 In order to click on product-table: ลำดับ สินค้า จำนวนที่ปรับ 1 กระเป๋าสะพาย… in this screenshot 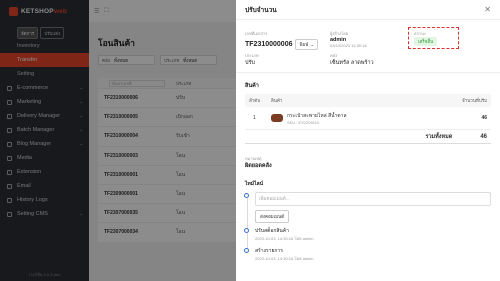, I will do `click(368, 119)`.